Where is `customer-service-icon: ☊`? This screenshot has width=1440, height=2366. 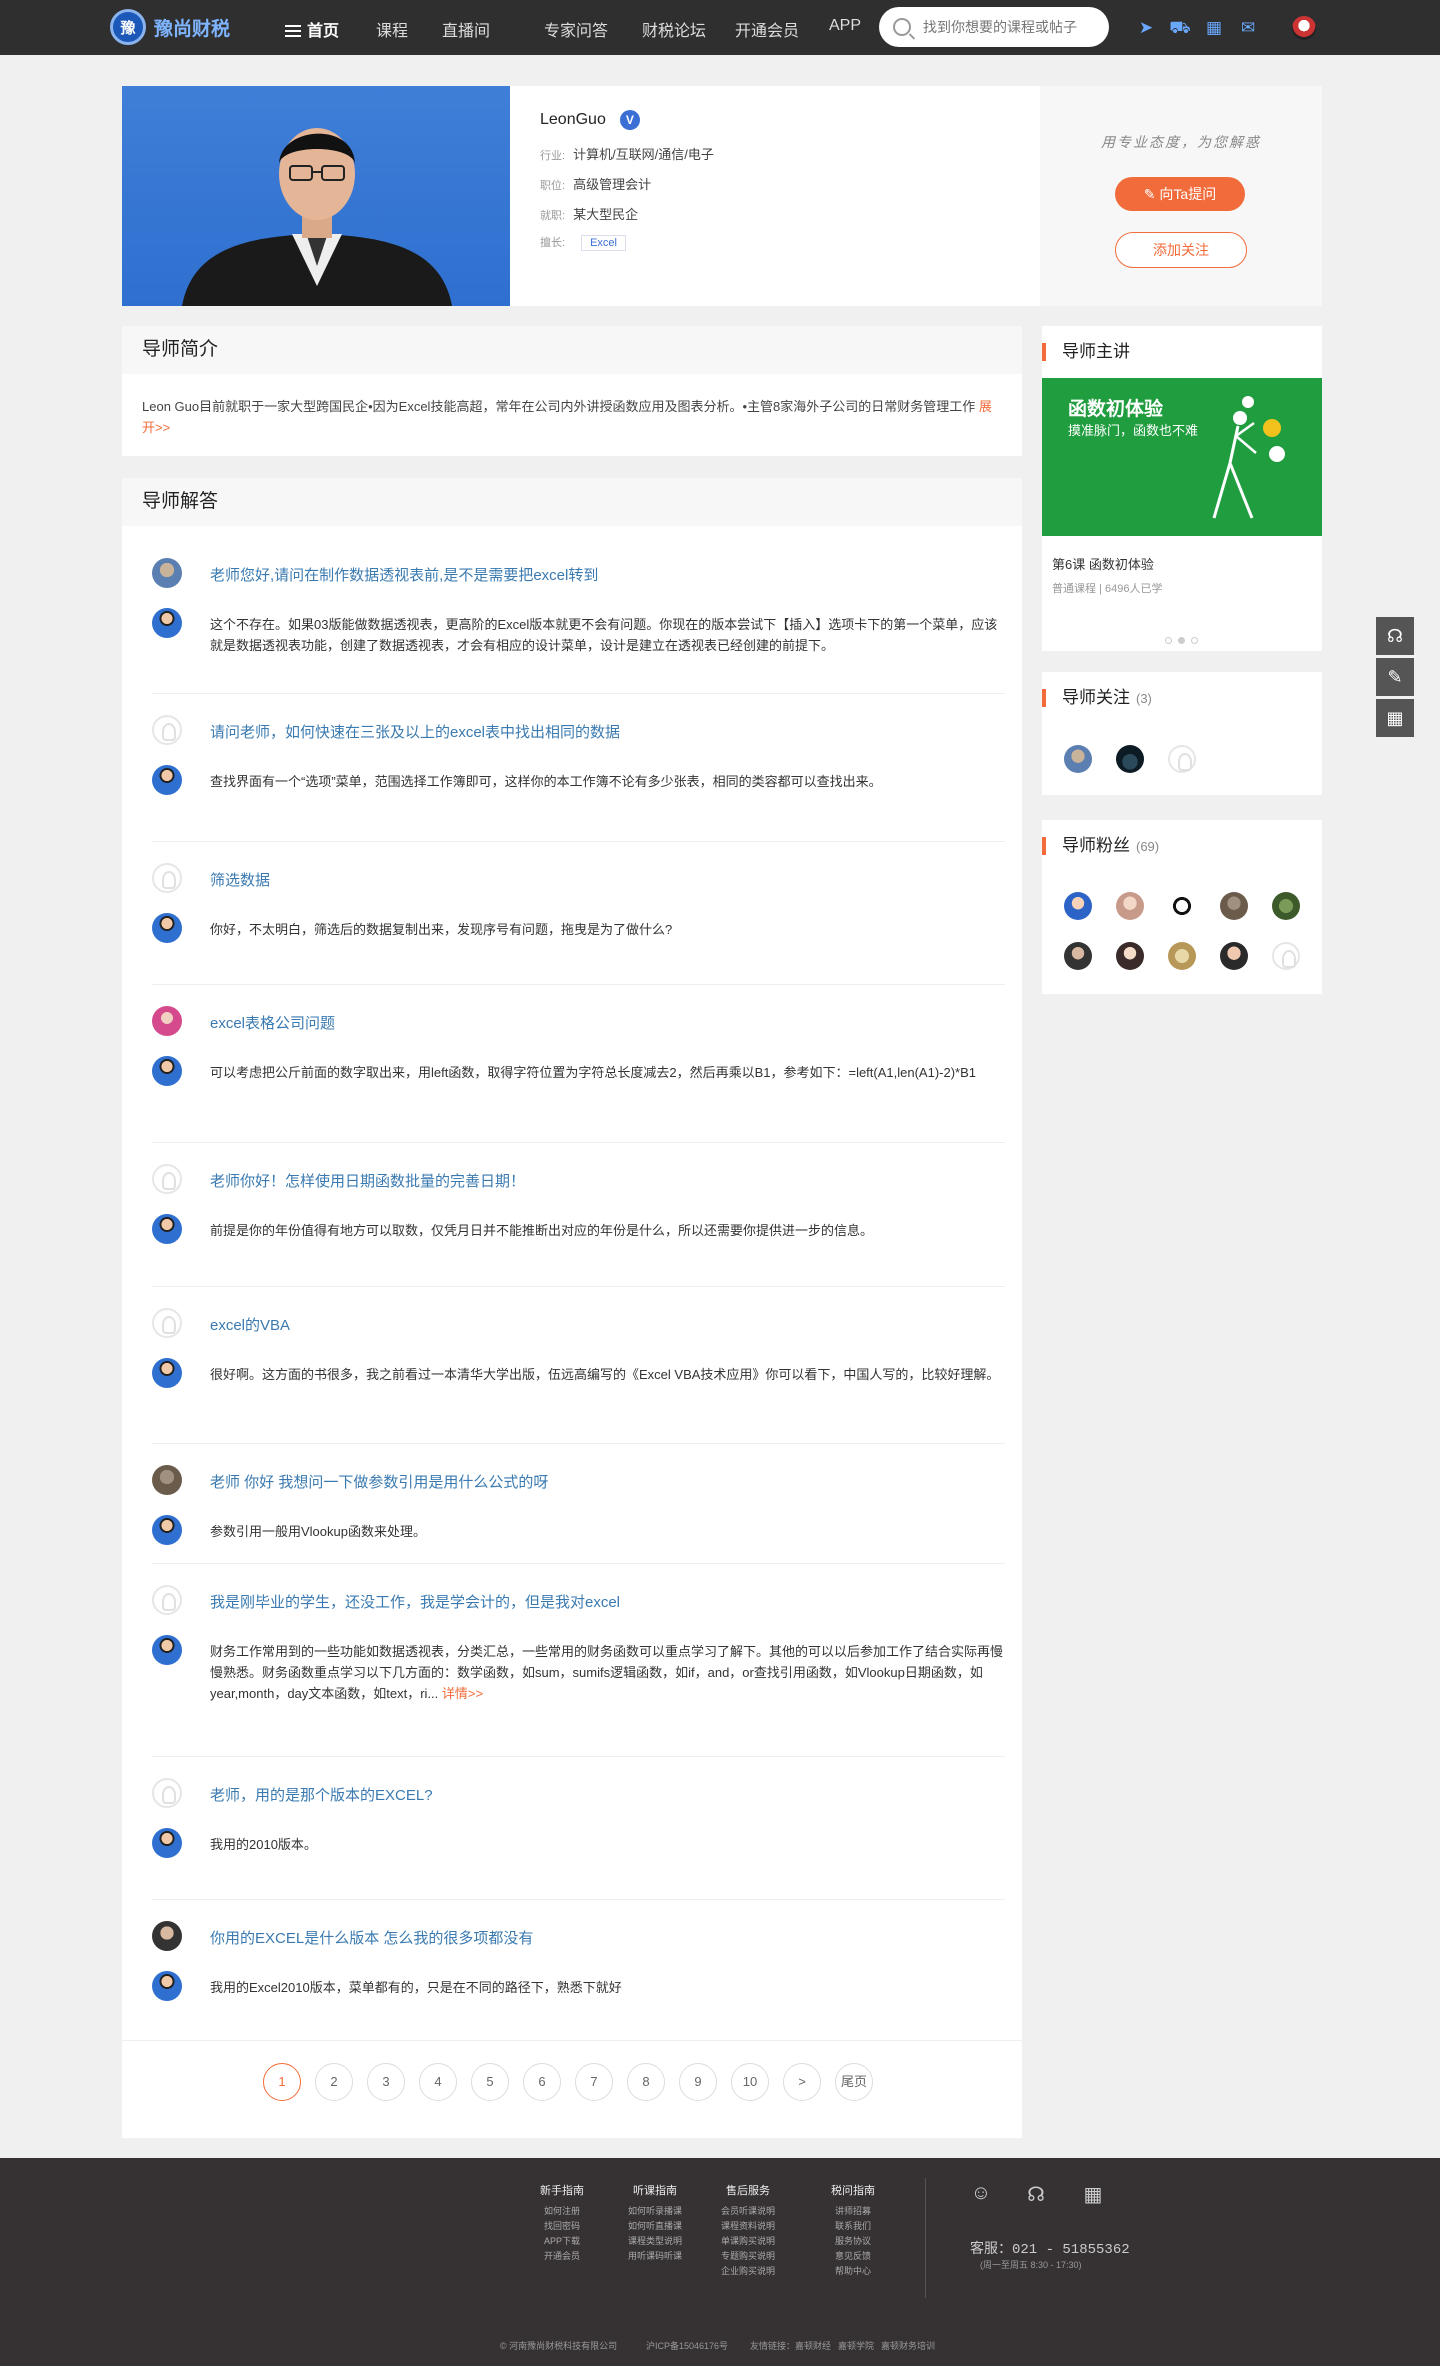
customer-service-icon: ☊ is located at coordinates (1395, 636).